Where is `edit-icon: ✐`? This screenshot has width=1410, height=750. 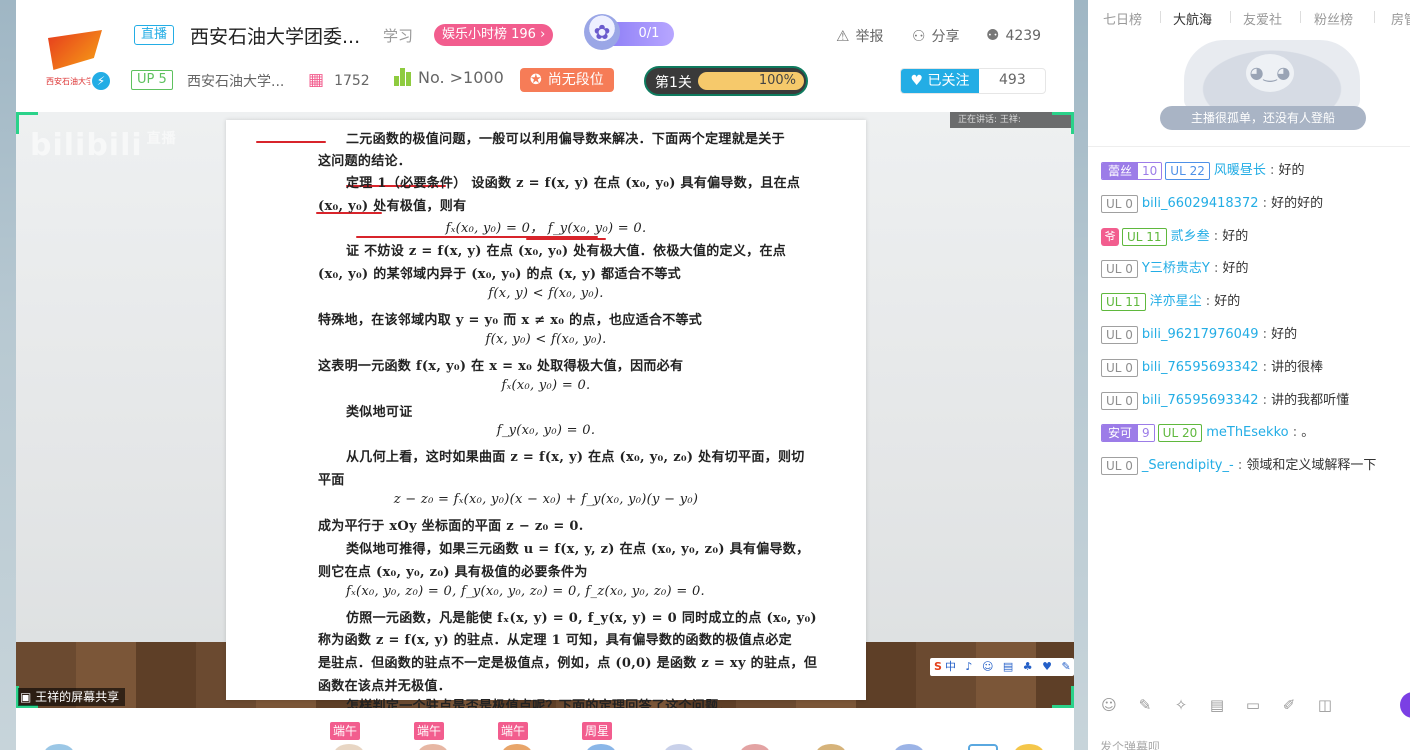
edit-icon: ✐ is located at coordinates (1289, 705).